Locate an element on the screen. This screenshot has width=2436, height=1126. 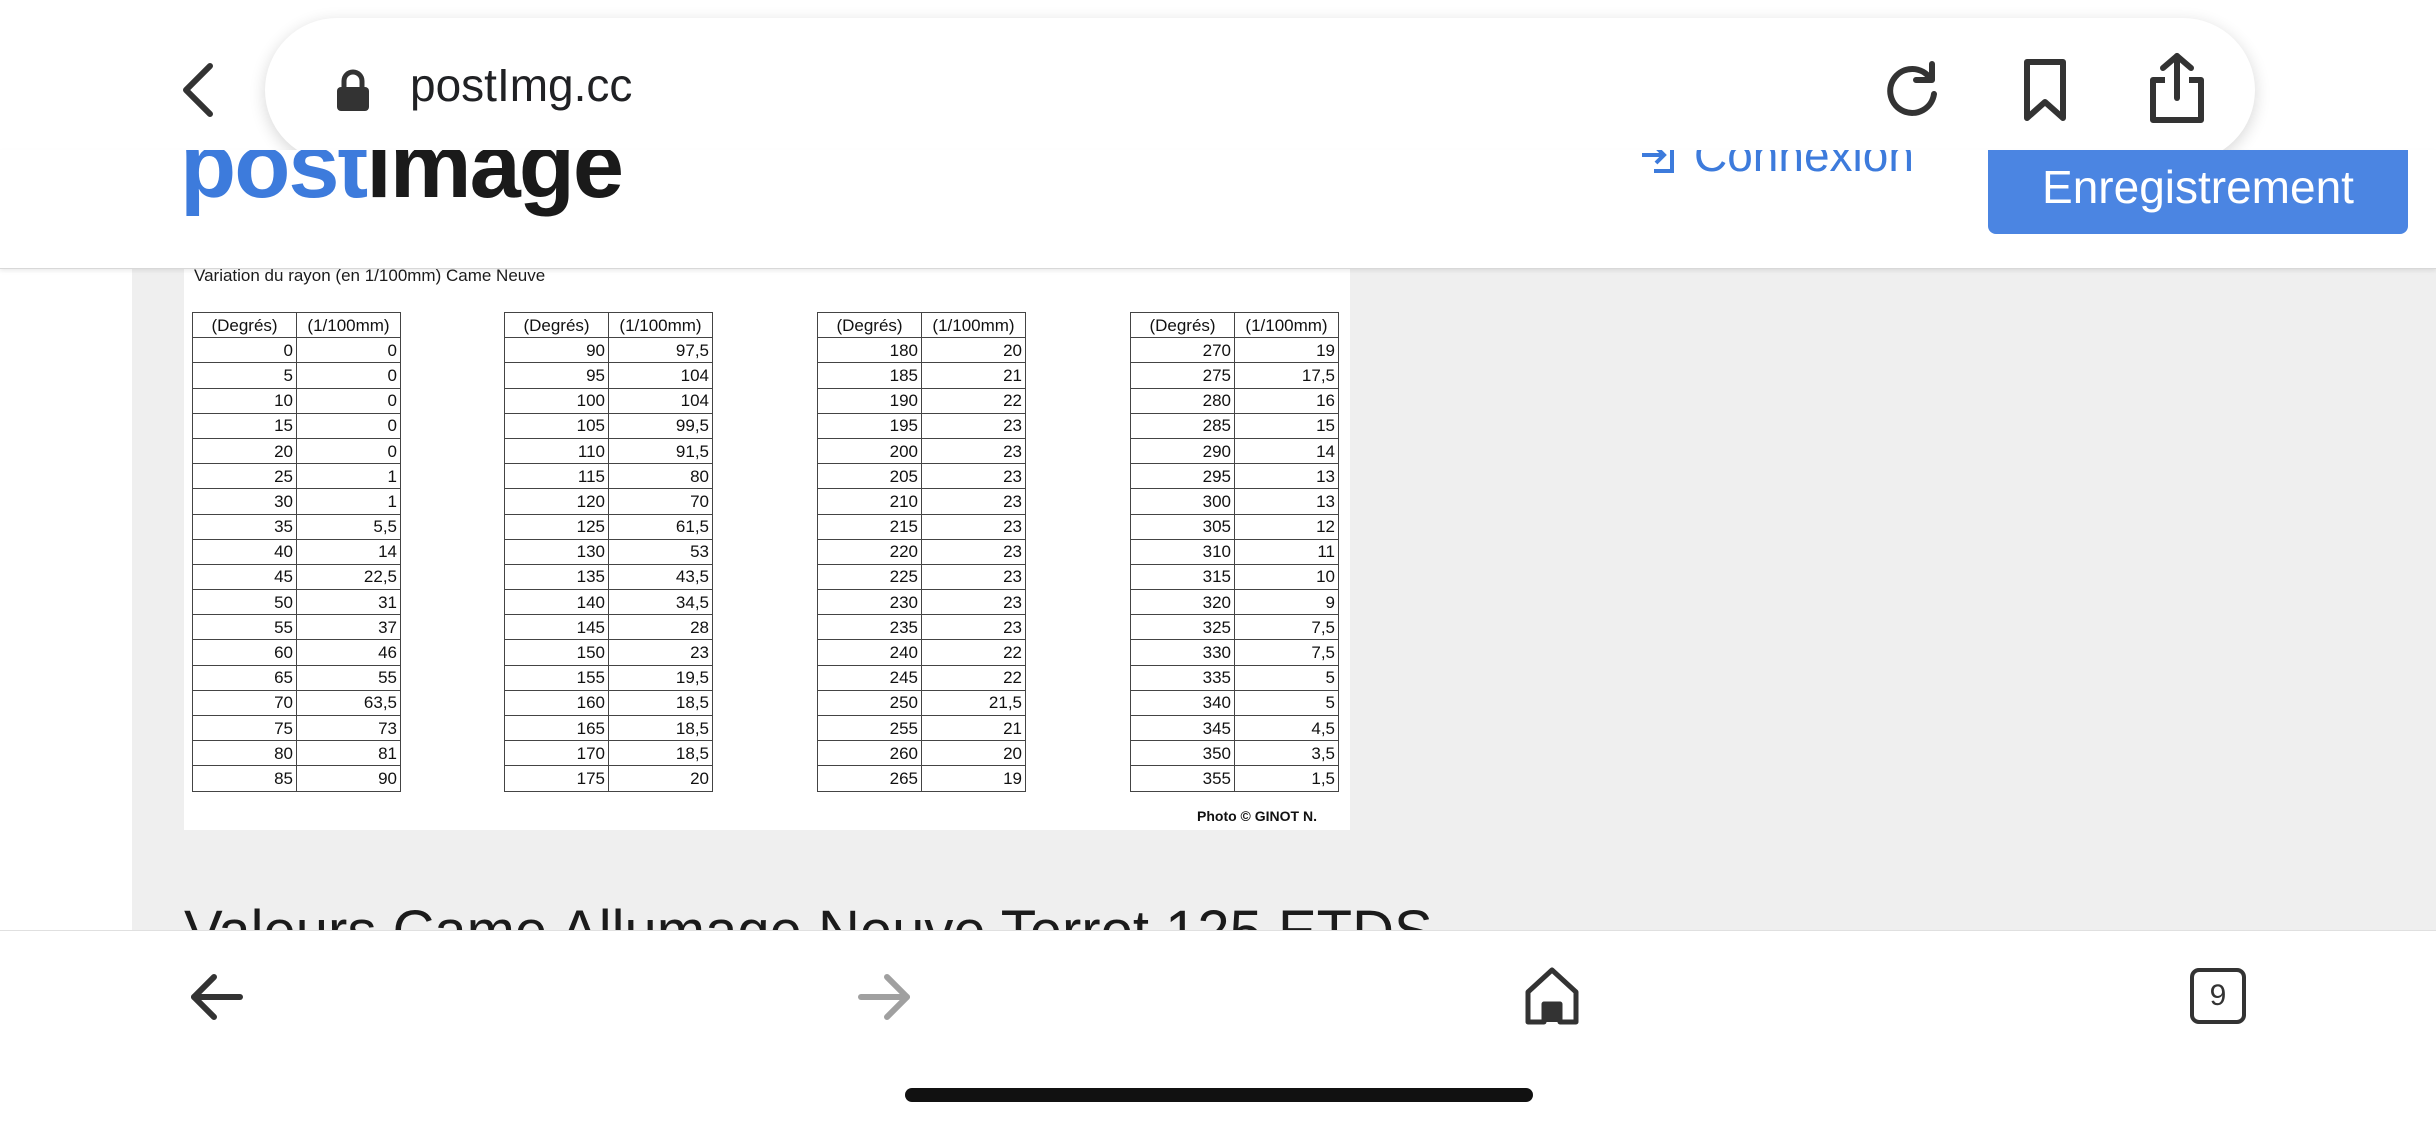
value-cell: 11 is located at coordinates (1286, 551).